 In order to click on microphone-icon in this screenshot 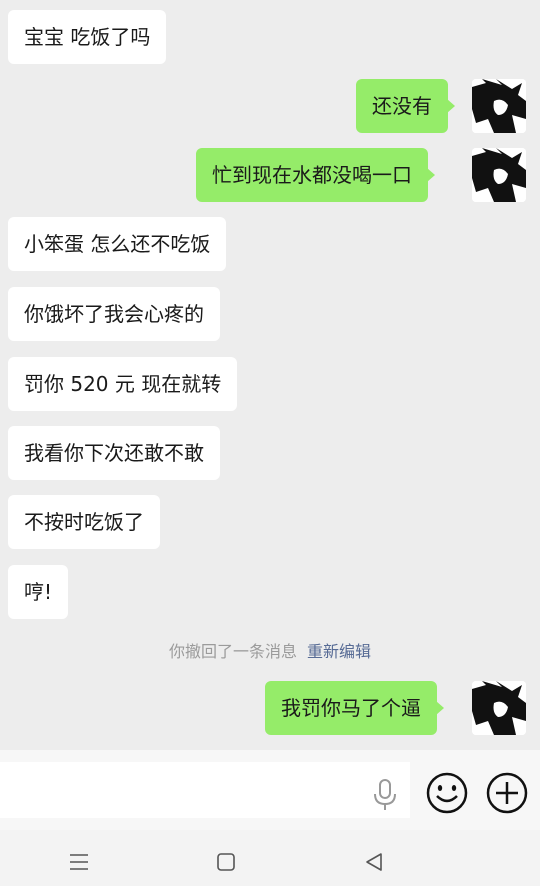, I will do `click(385, 795)`.